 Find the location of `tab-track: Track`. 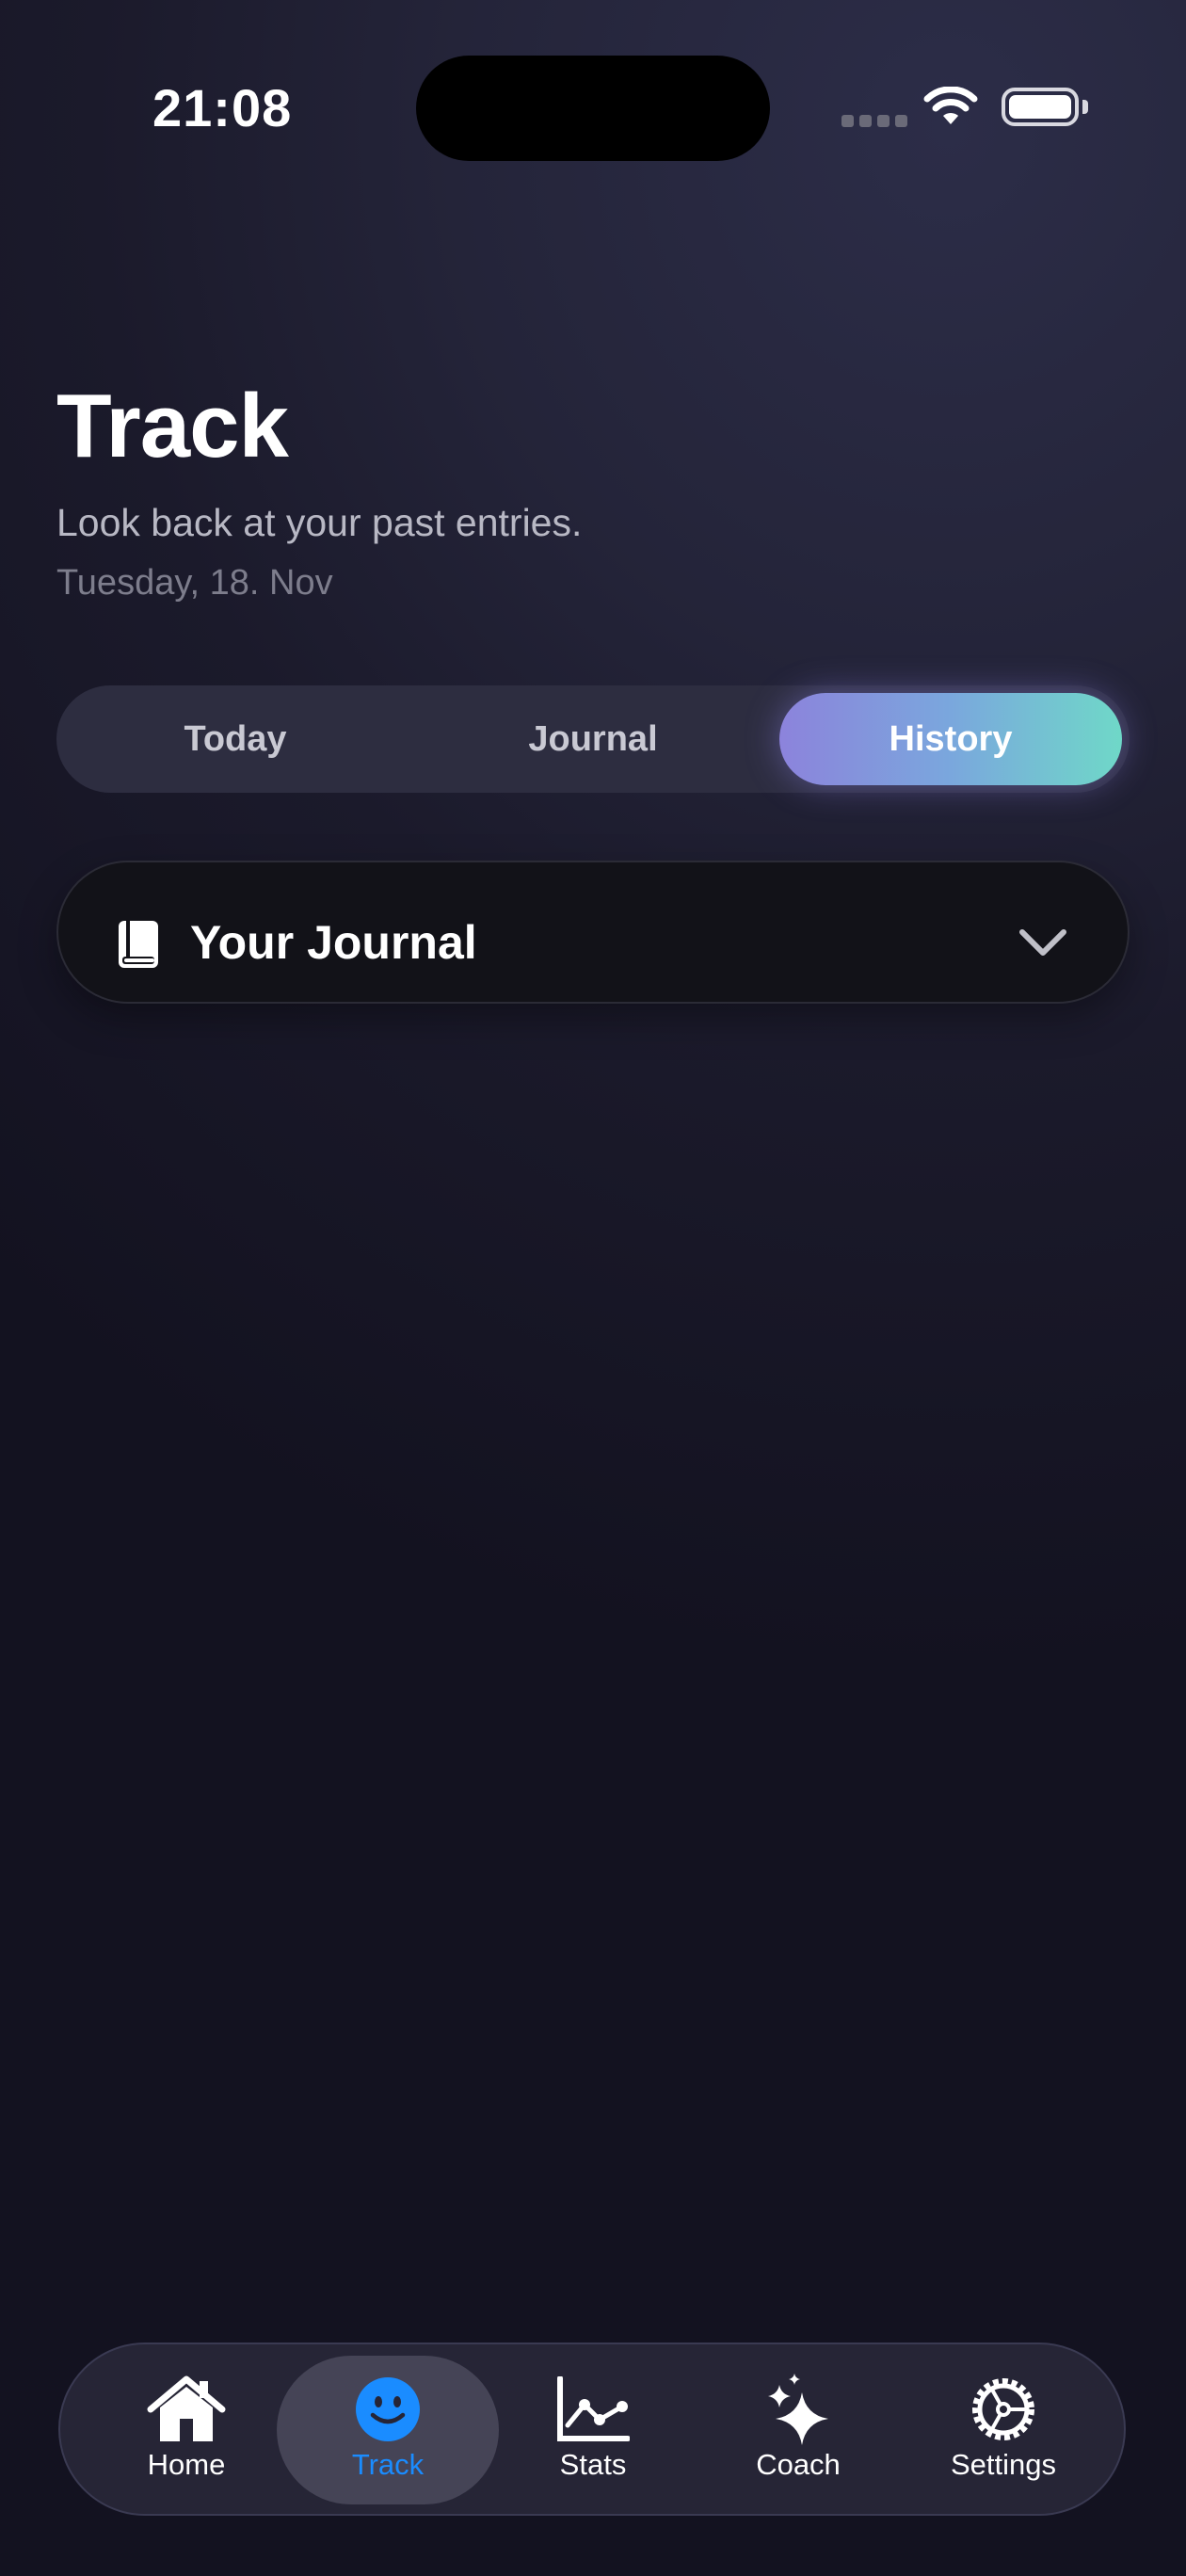

tab-track: Track is located at coordinates (388, 2430).